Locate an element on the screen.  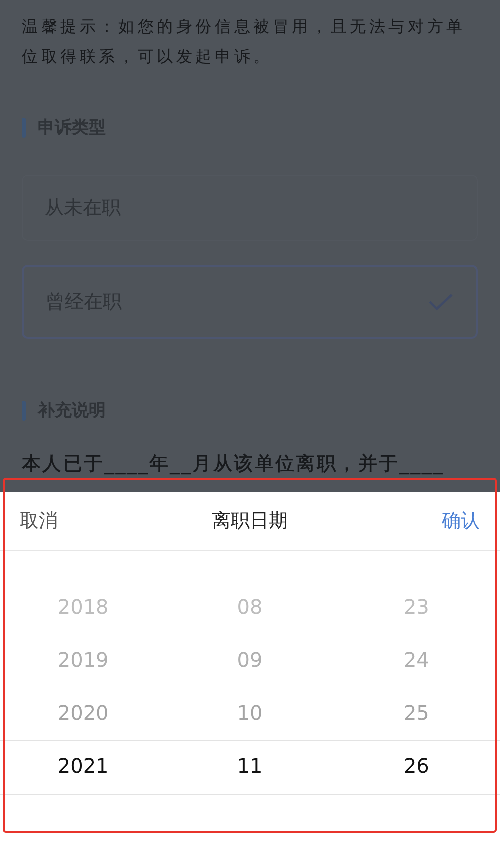
picker-option: 2020 is located at coordinates (83, 713).